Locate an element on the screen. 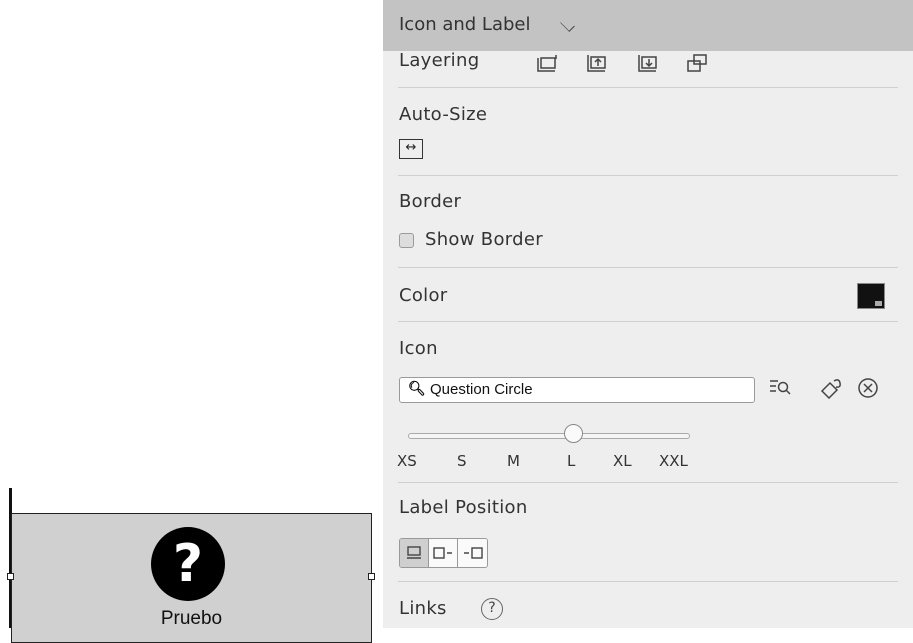 This screenshot has width=913, height=643. send-backward-icon is located at coordinates (648, 63).